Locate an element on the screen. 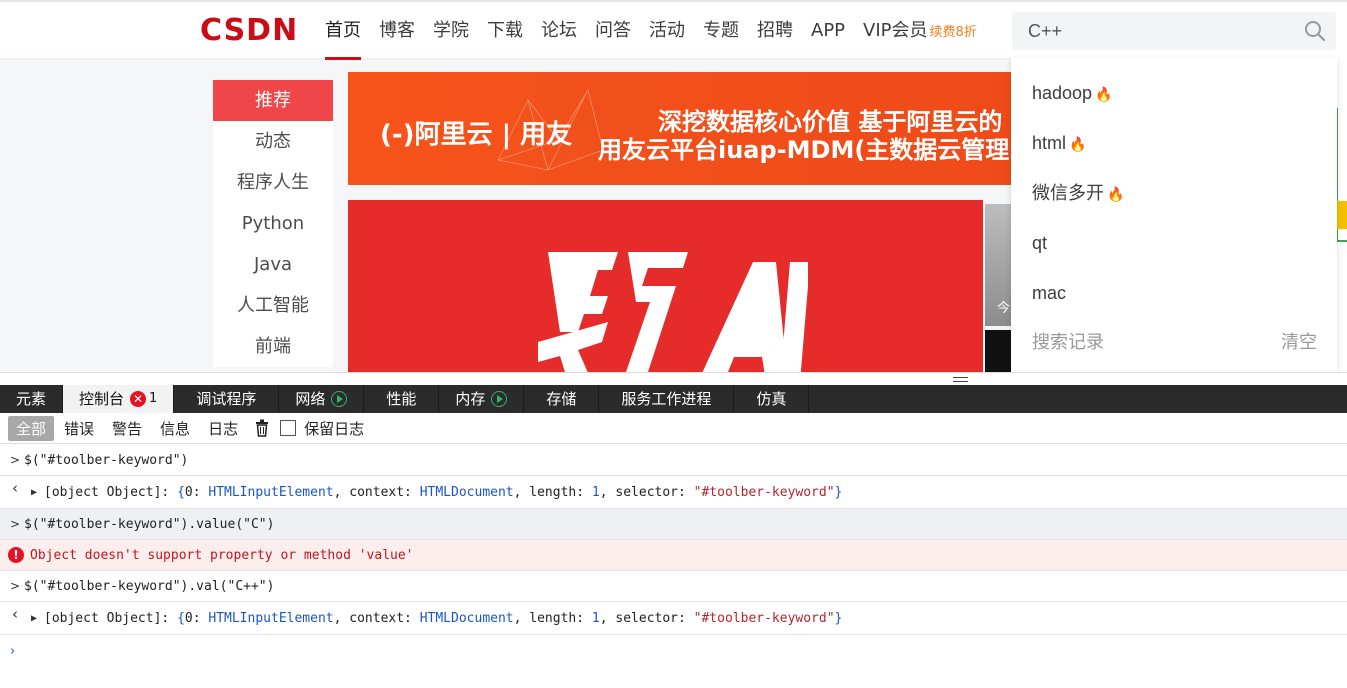 This screenshot has height=688, width=1347. nav-academy: 学院 is located at coordinates (451, 31).